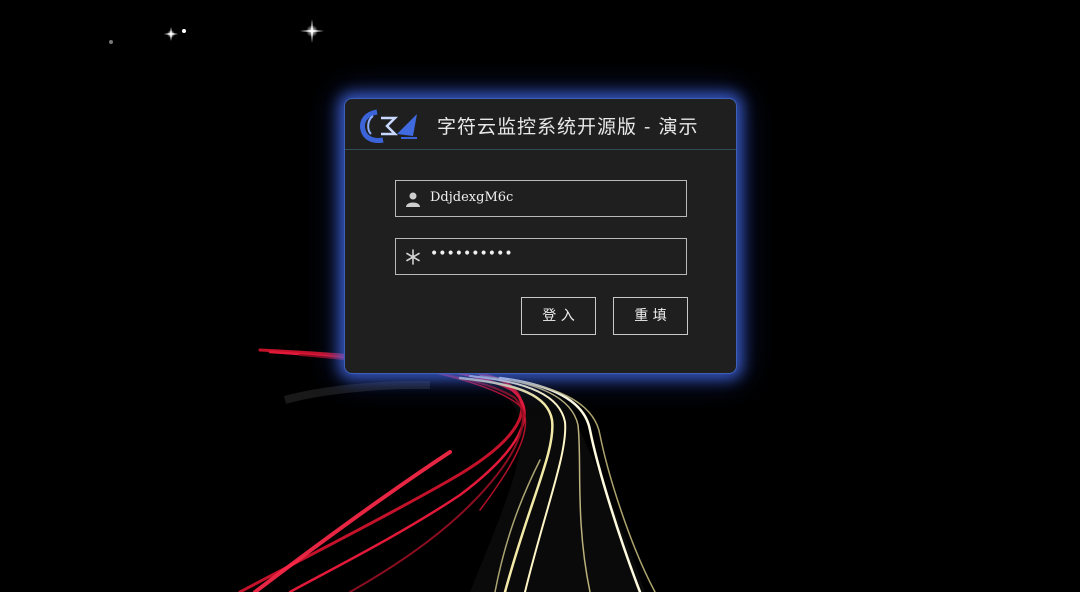 The image size is (1080, 592). What do you see at coordinates (541, 198) in the screenshot?
I see `username-field: DdjdexgM6c` at bounding box center [541, 198].